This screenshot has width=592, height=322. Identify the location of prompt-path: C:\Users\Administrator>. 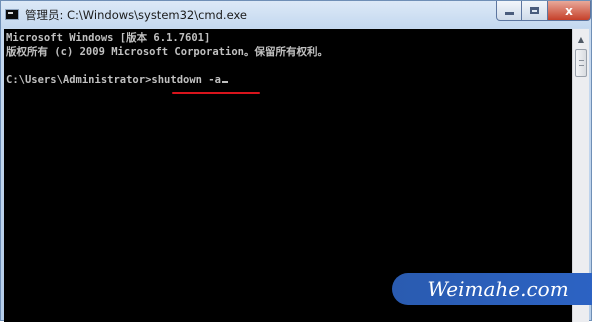
(79, 80).